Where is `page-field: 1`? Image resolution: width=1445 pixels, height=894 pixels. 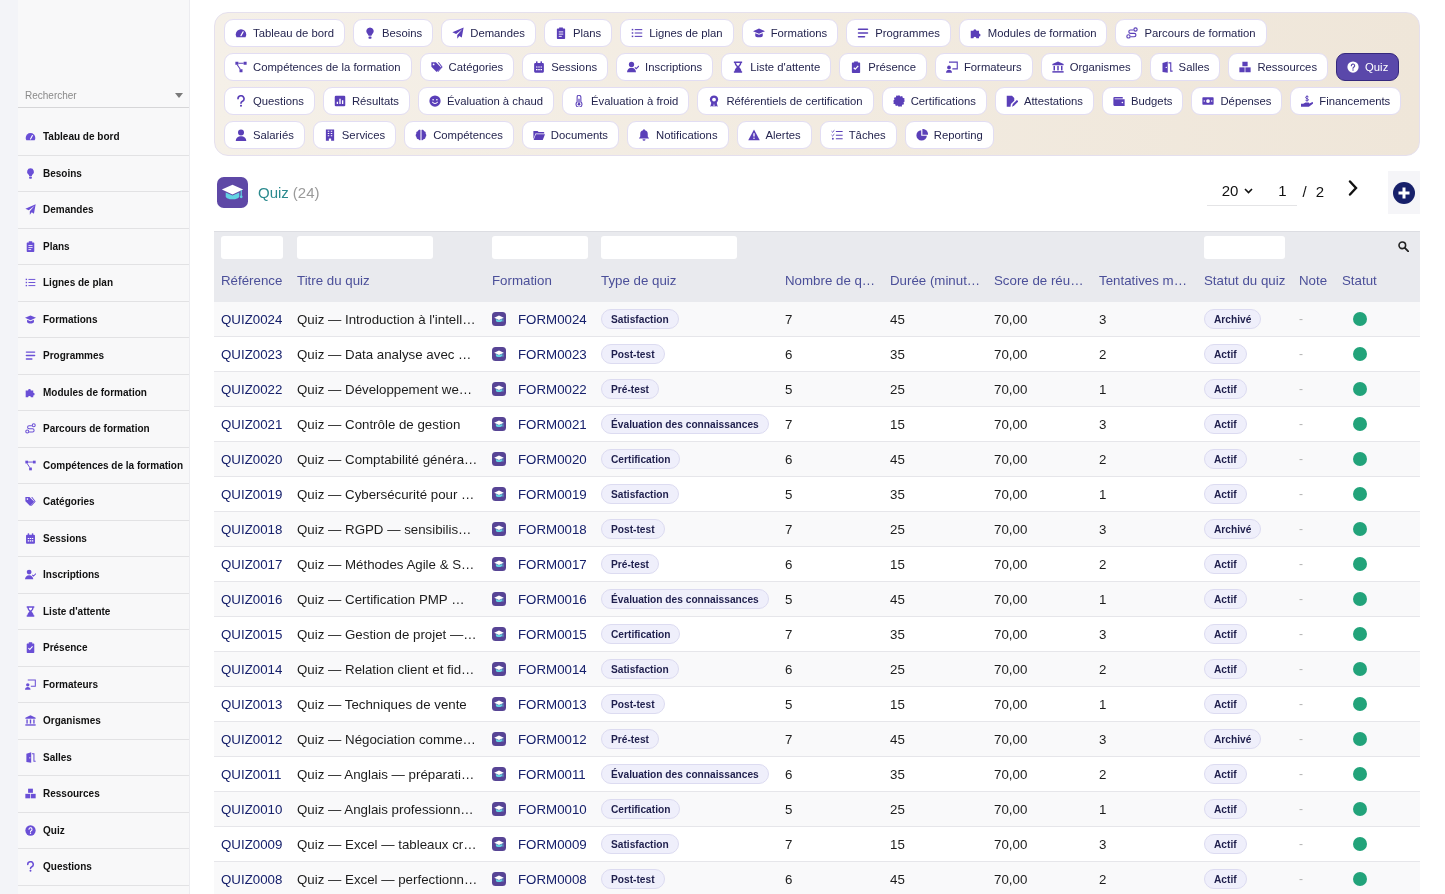
page-field: 1 is located at coordinates (1282, 191).